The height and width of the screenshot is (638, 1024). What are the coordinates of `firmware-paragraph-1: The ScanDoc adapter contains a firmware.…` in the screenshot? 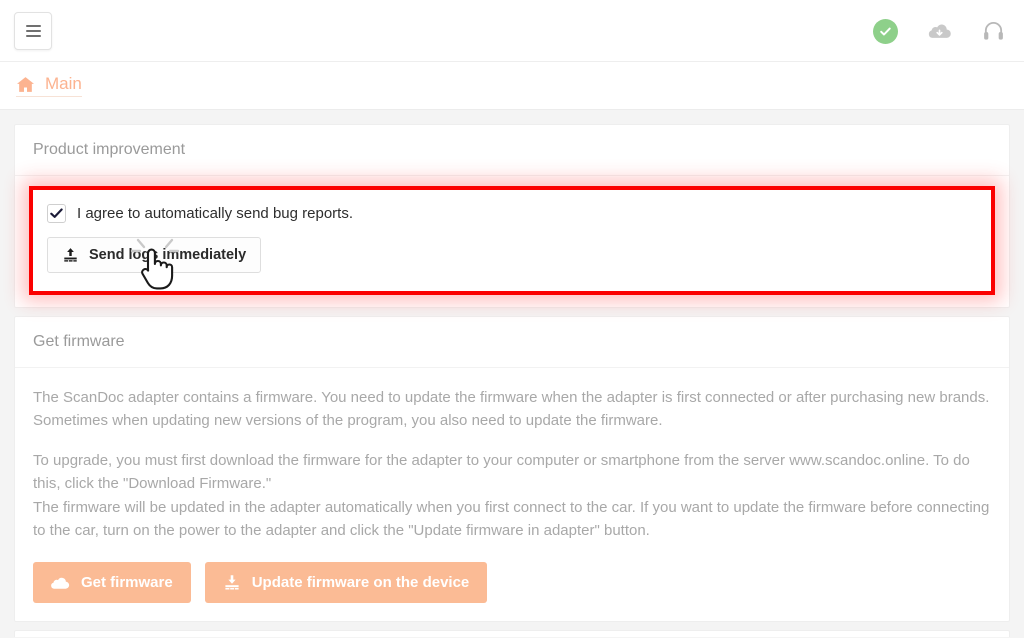 It's located at (511, 409).